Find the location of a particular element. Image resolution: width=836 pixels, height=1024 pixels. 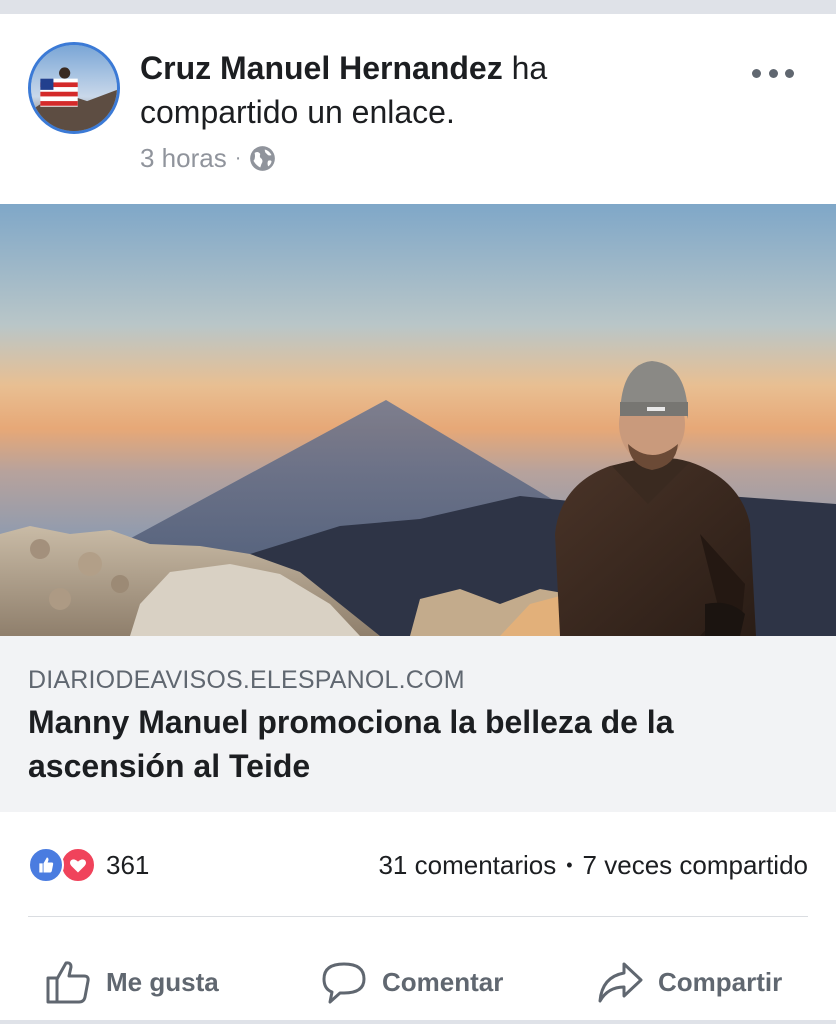

author-avatar is located at coordinates (74, 88).